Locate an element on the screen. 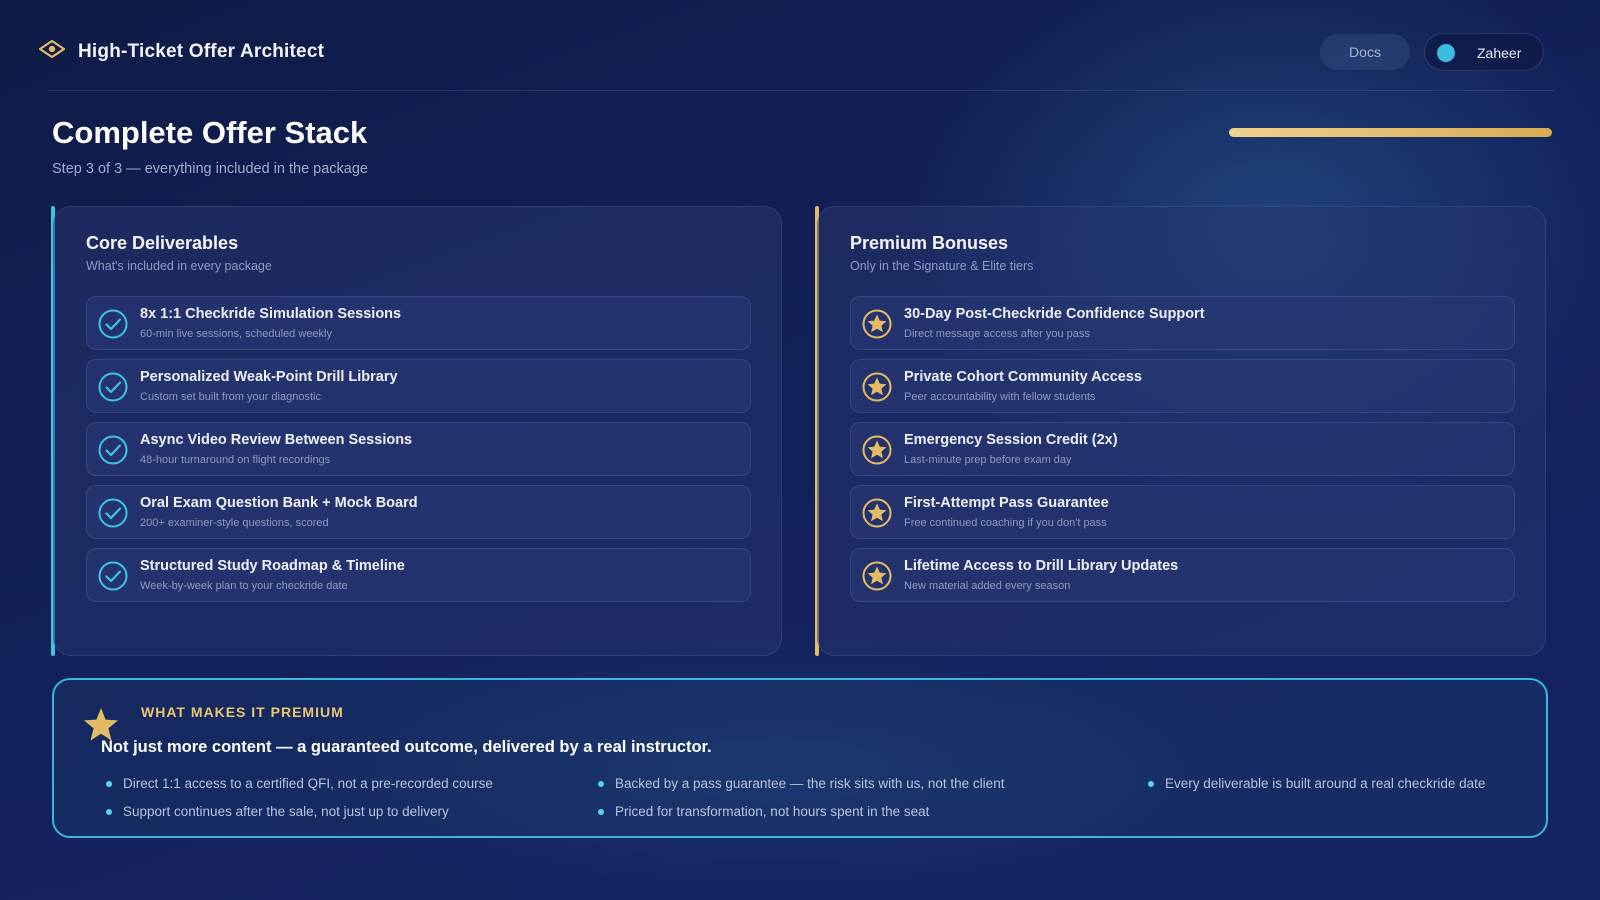  core-item-description: 200+ examiner-style questions, scored is located at coordinates (234, 523).